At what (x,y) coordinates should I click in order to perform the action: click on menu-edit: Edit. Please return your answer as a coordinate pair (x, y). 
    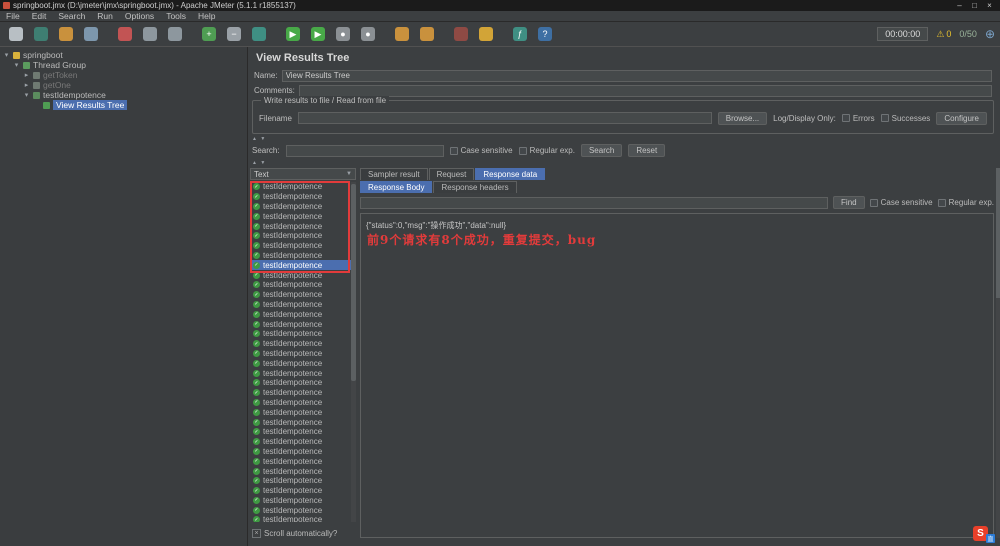
    Looking at the image, I should click on (39, 16).